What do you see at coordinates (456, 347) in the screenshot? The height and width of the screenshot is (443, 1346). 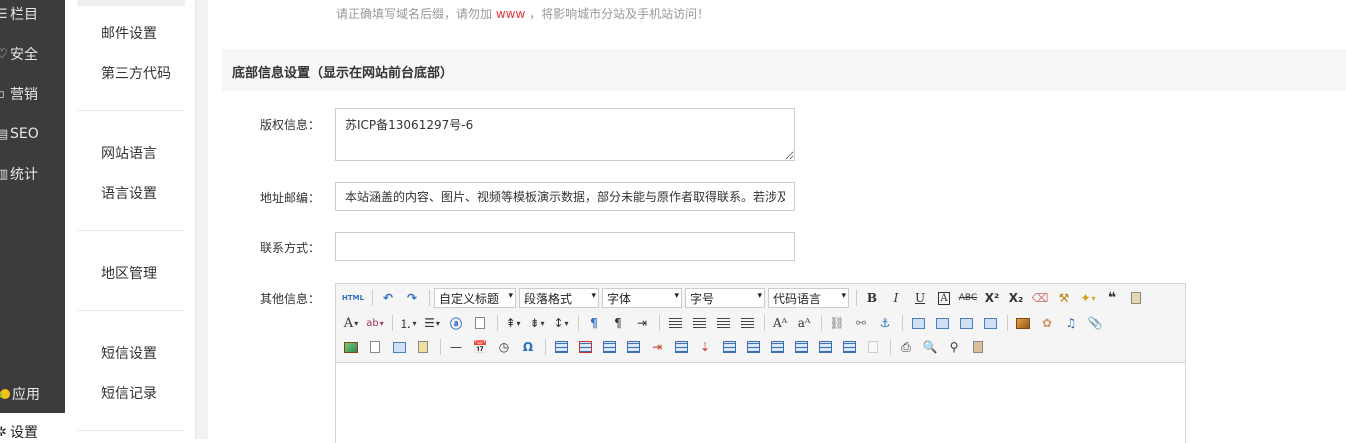 I see `horizontal-rule-icon: —` at bounding box center [456, 347].